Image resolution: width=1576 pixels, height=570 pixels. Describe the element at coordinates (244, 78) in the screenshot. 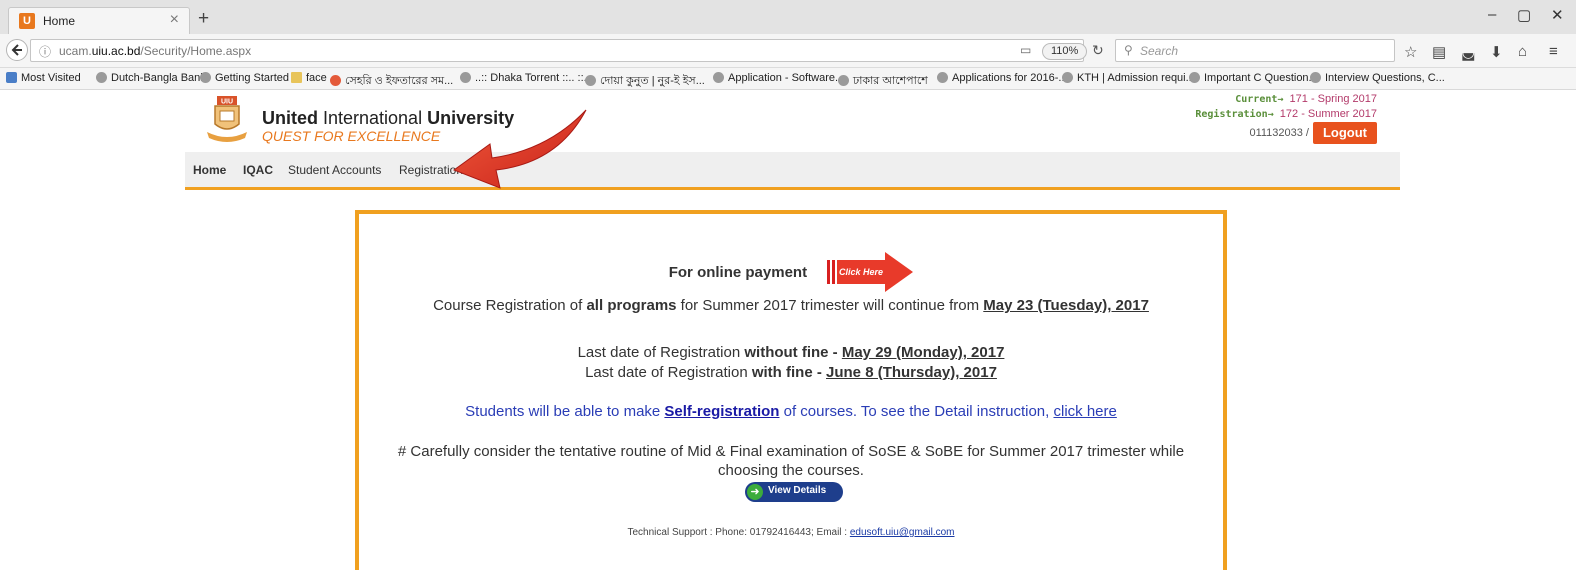

I see `bookmark-getting-started: Getting Started` at that location.